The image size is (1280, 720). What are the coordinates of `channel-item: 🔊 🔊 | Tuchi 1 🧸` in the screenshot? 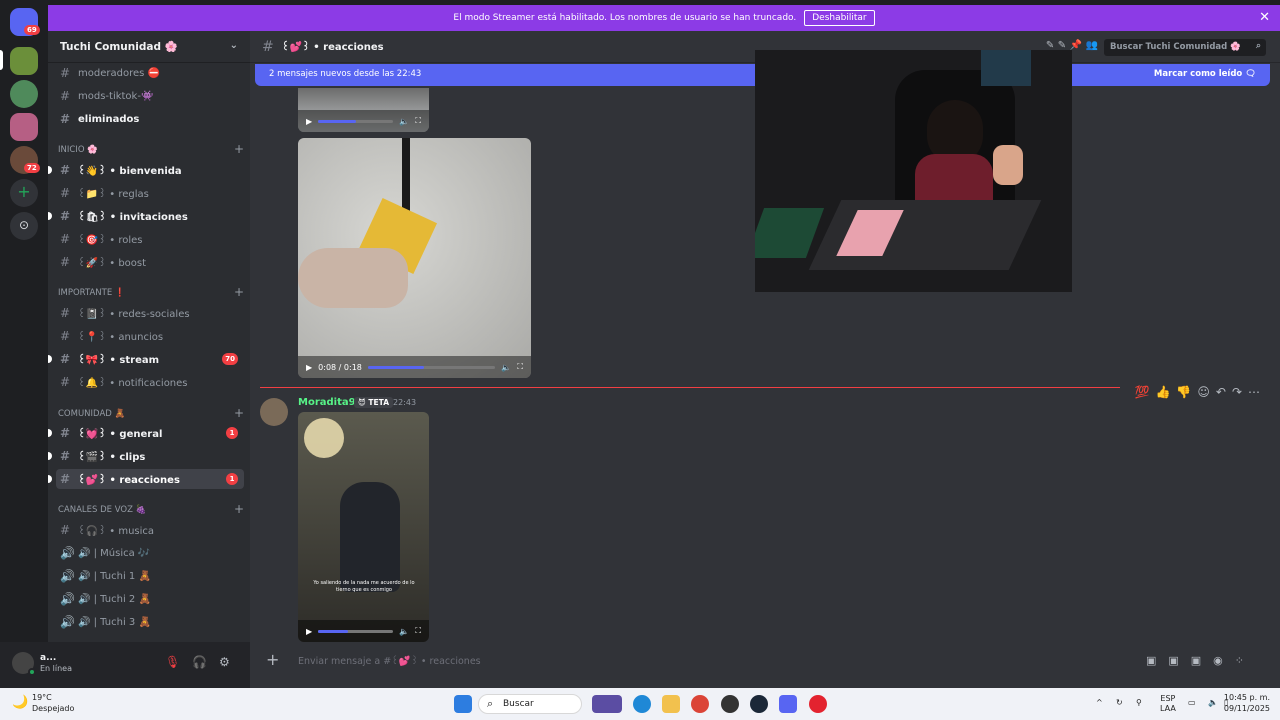 It's located at (150, 576).